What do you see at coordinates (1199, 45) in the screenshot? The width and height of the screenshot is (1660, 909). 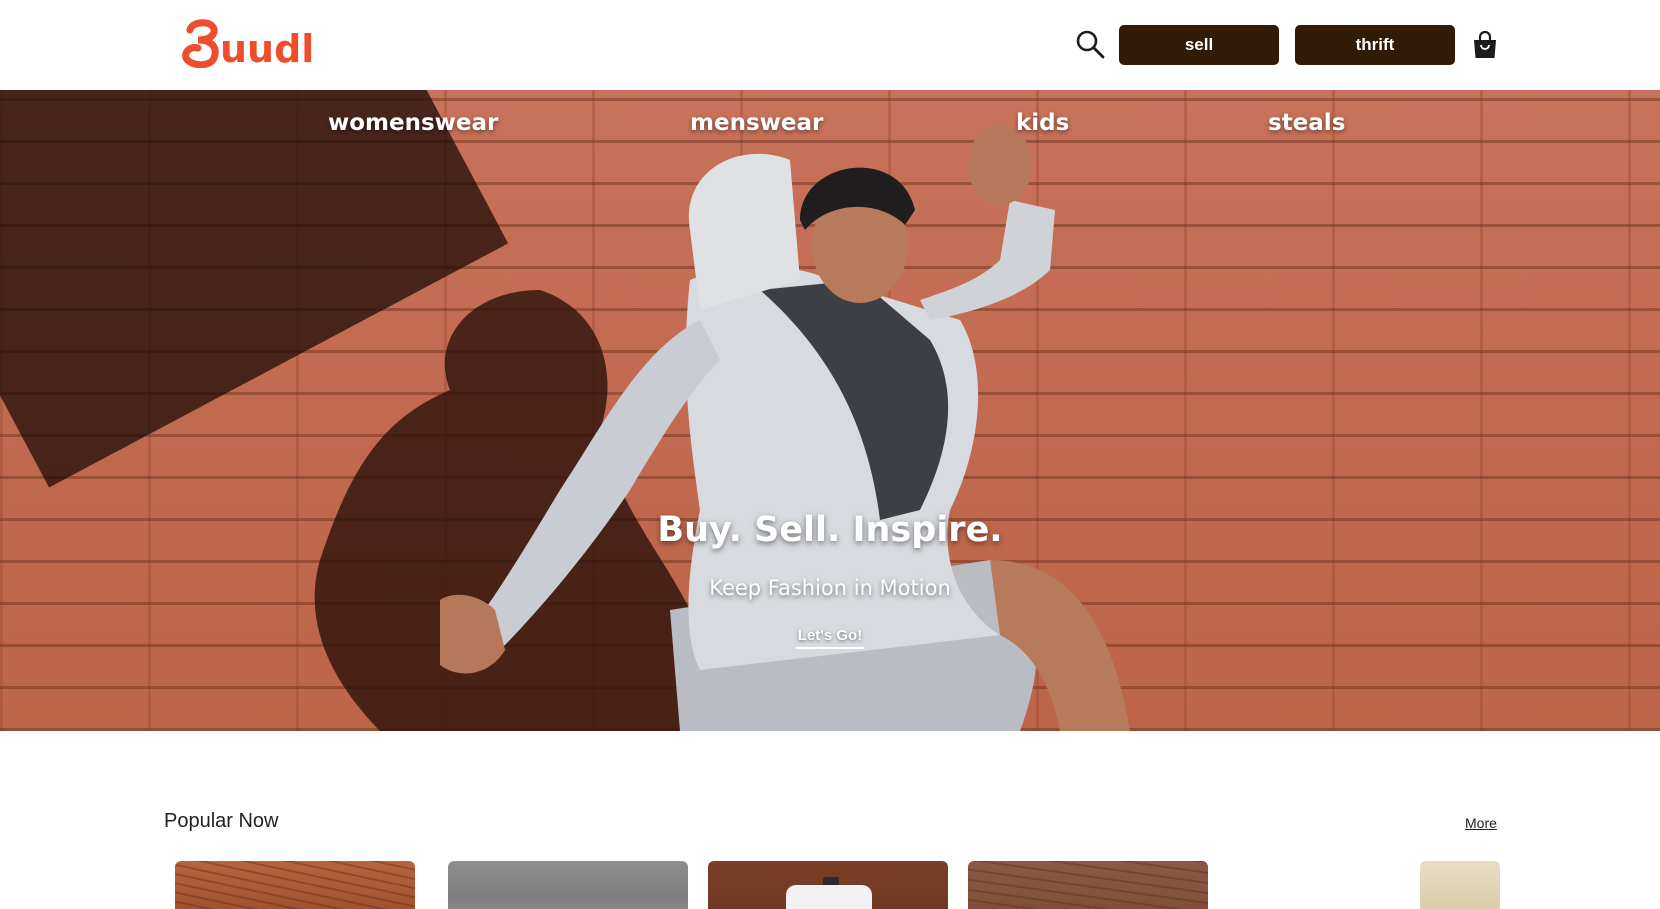 I see `sell-button: sell` at bounding box center [1199, 45].